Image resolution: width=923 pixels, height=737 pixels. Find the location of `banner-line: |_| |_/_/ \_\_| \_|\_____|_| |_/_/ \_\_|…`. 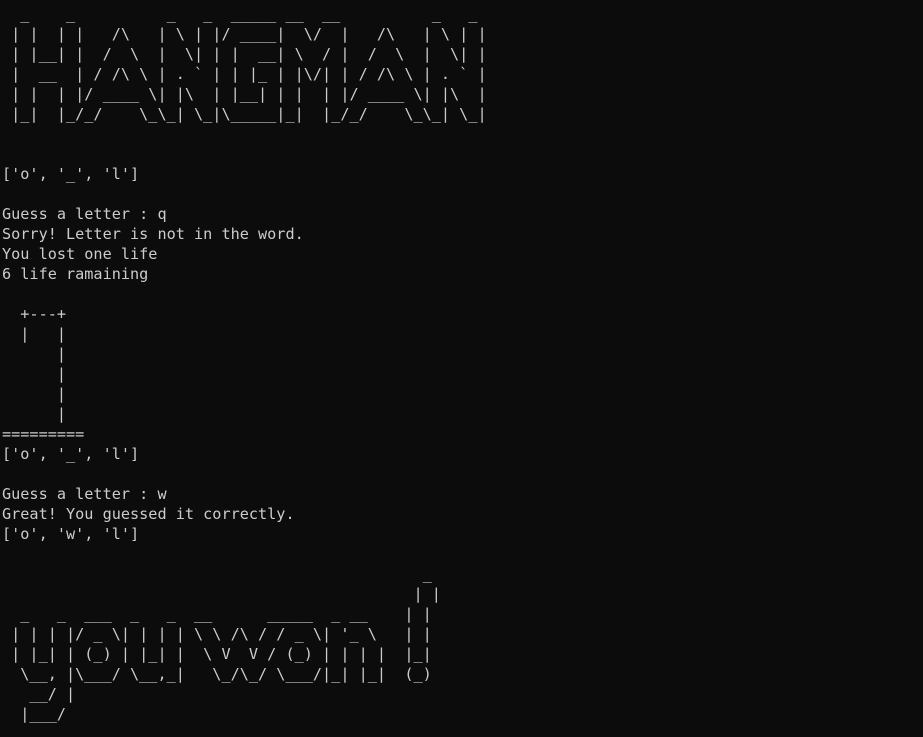

banner-line: |_| |_/_/ \_\_| \_|\_____|_| |_/_/ \_\_|… is located at coordinates (244, 114).